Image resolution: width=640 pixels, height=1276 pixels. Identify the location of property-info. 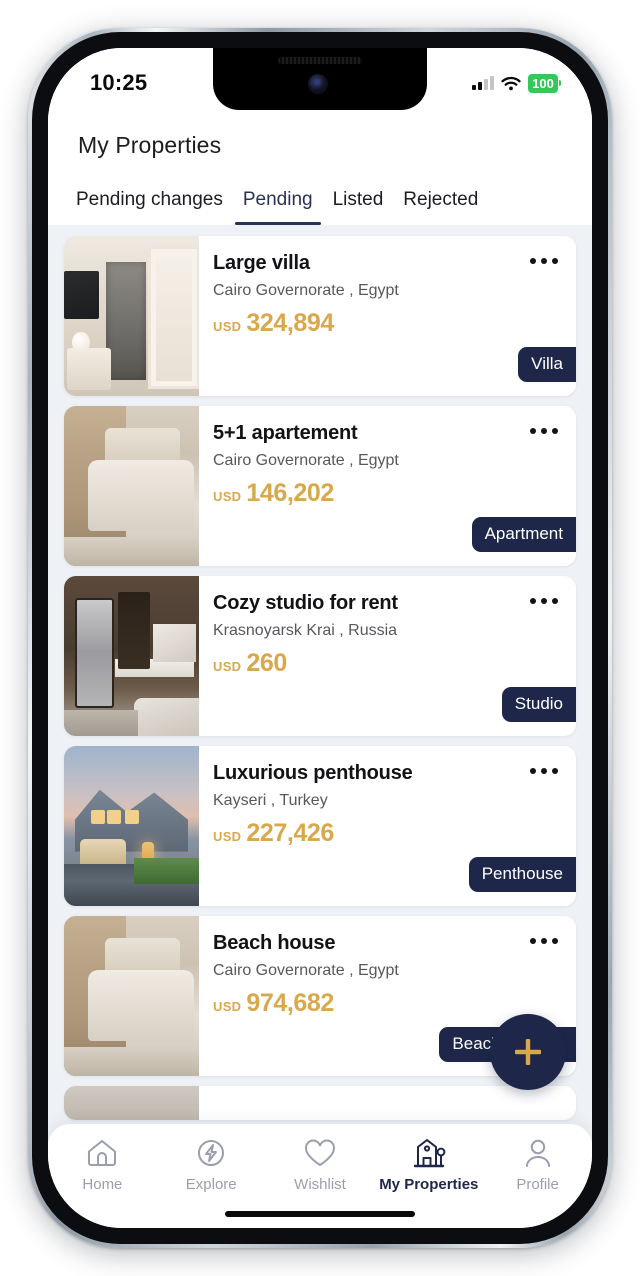
(387, 1103).